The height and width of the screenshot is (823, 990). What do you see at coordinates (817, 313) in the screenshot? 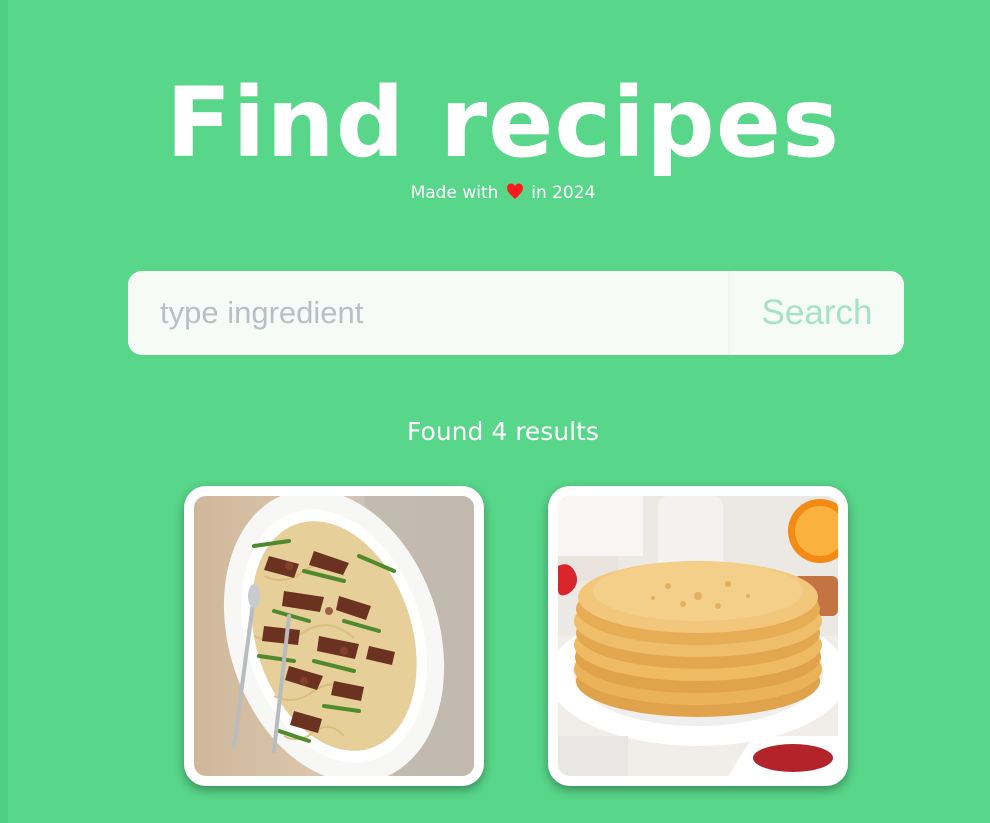
I see `search-button: Search` at bounding box center [817, 313].